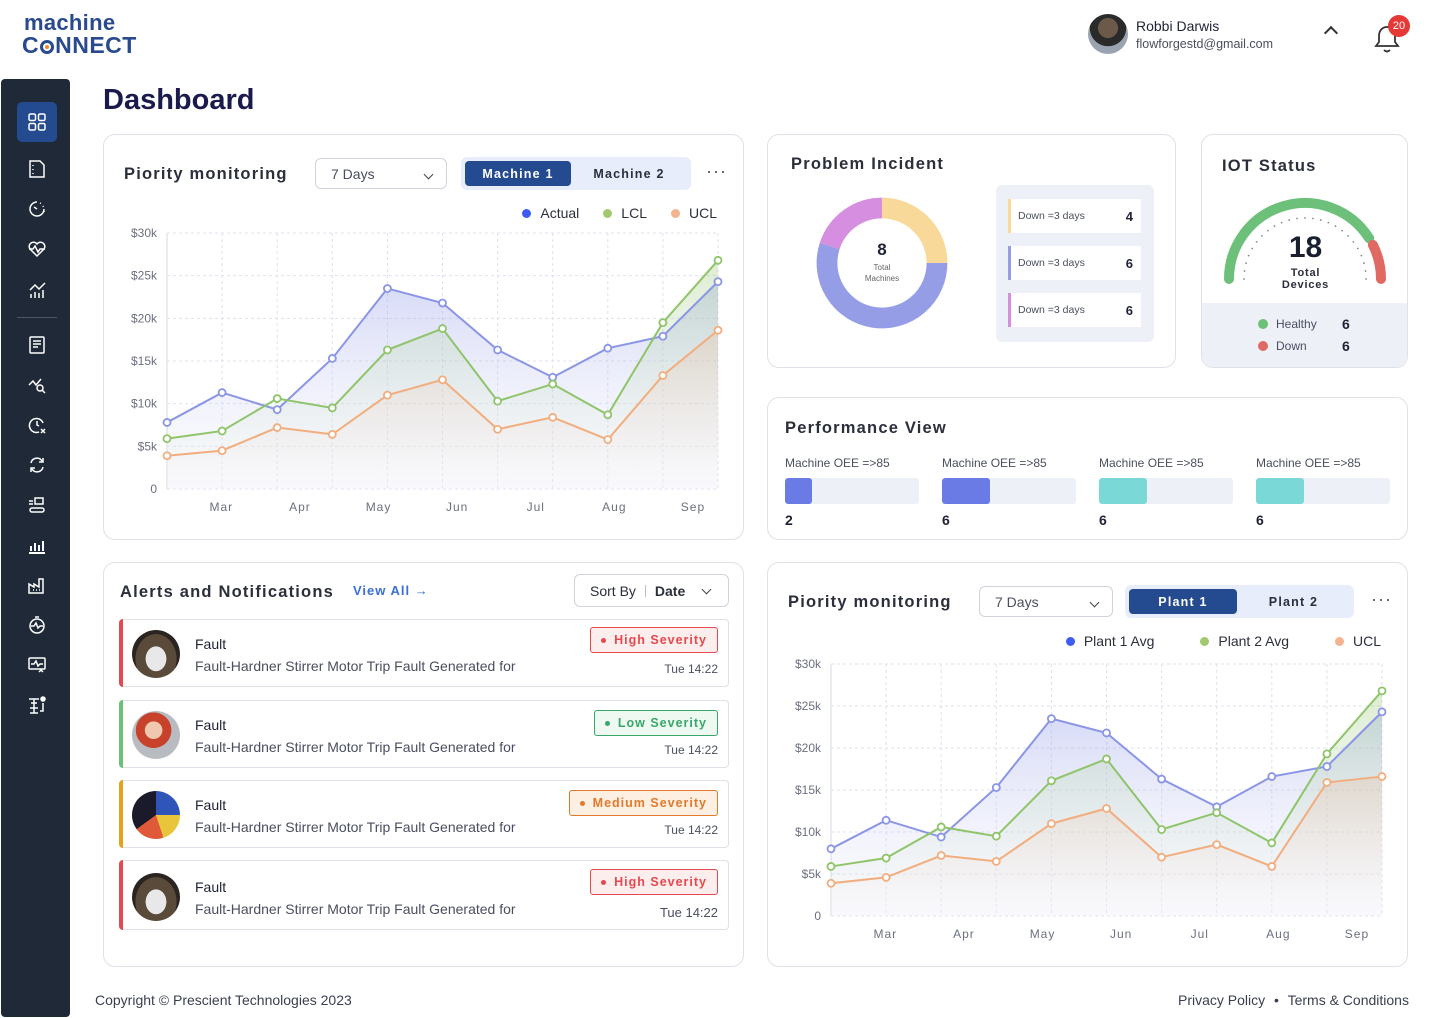 This screenshot has width=1440, height=1018. Describe the element at coordinates (37, 209) in the screenshot. I see `sidebar-item-timer` at that location.